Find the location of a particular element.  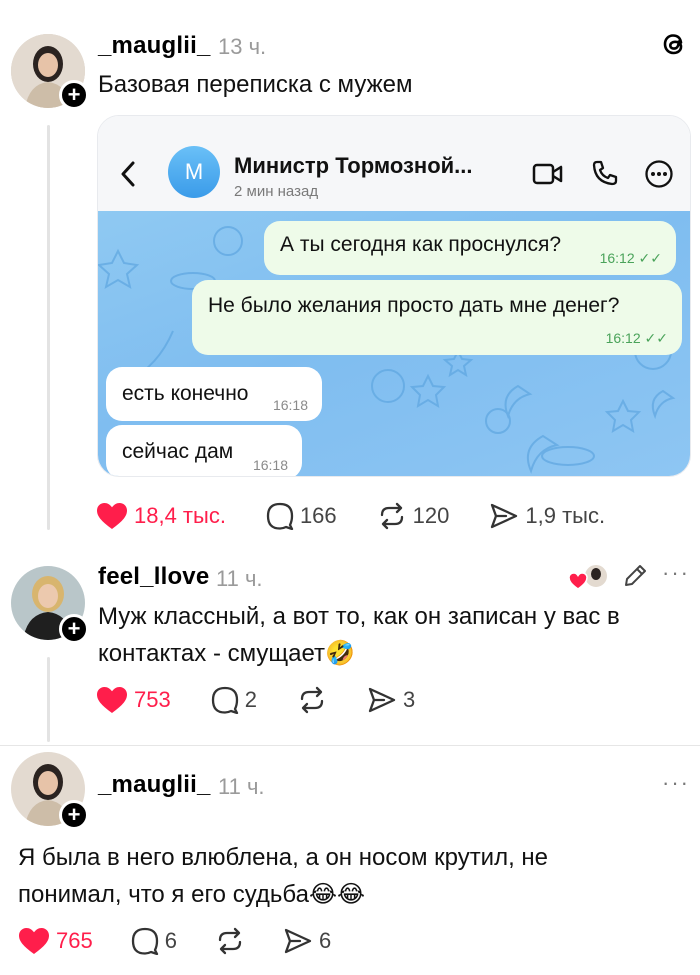

post-time: 13 ч. is located at coordinates (242, 46).